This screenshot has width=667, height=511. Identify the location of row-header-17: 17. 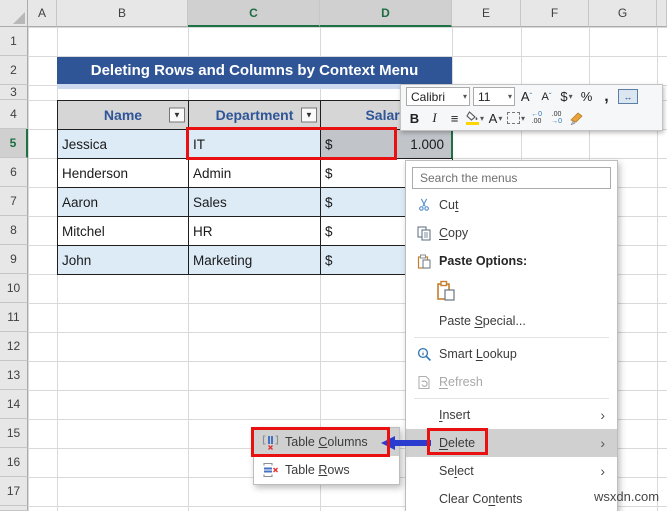
(14, 491).